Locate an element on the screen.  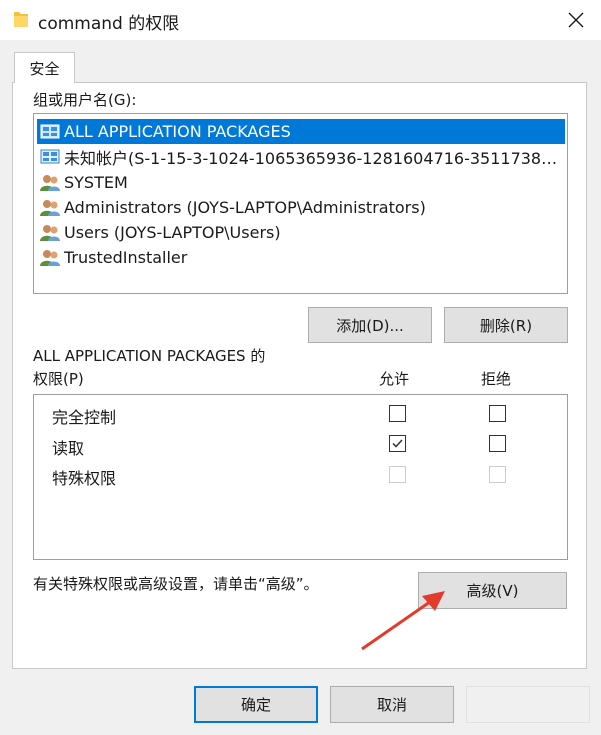
principal-name: SYSTEM is located at coordinates (96, 182).